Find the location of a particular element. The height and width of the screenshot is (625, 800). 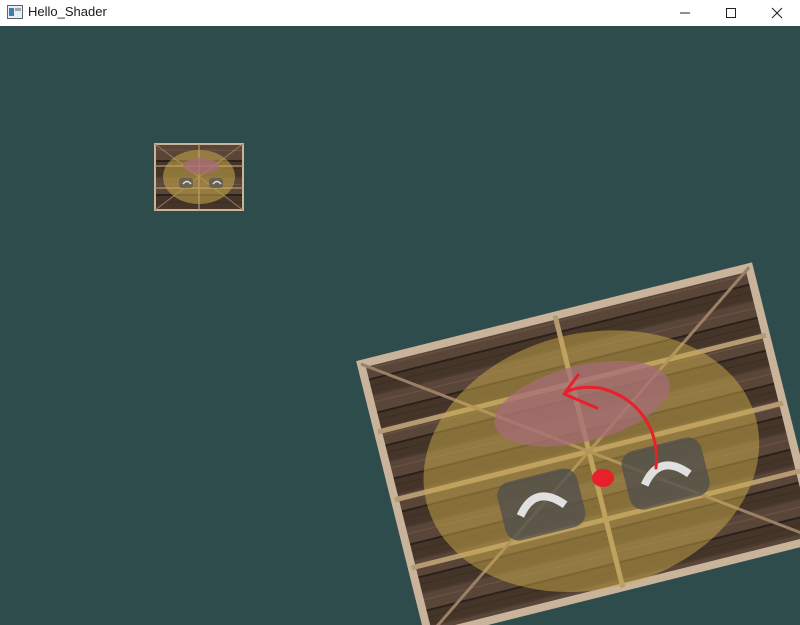

window-title: Hello_Shader is located at coordinates (67, 11).